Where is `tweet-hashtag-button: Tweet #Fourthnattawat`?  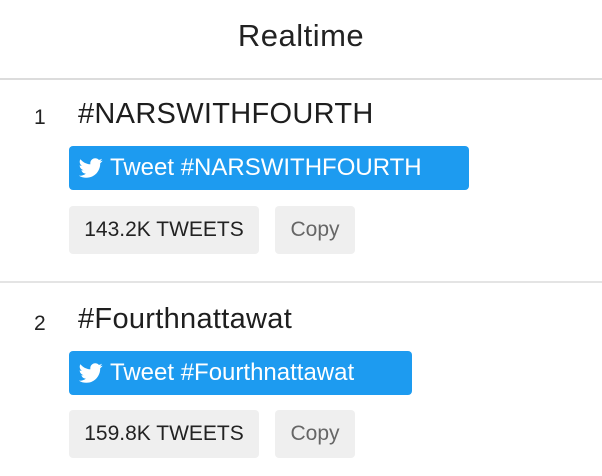 tweet-hashtag-button: Tweet #Fourthnattawat is located at coordinates (240, 373).